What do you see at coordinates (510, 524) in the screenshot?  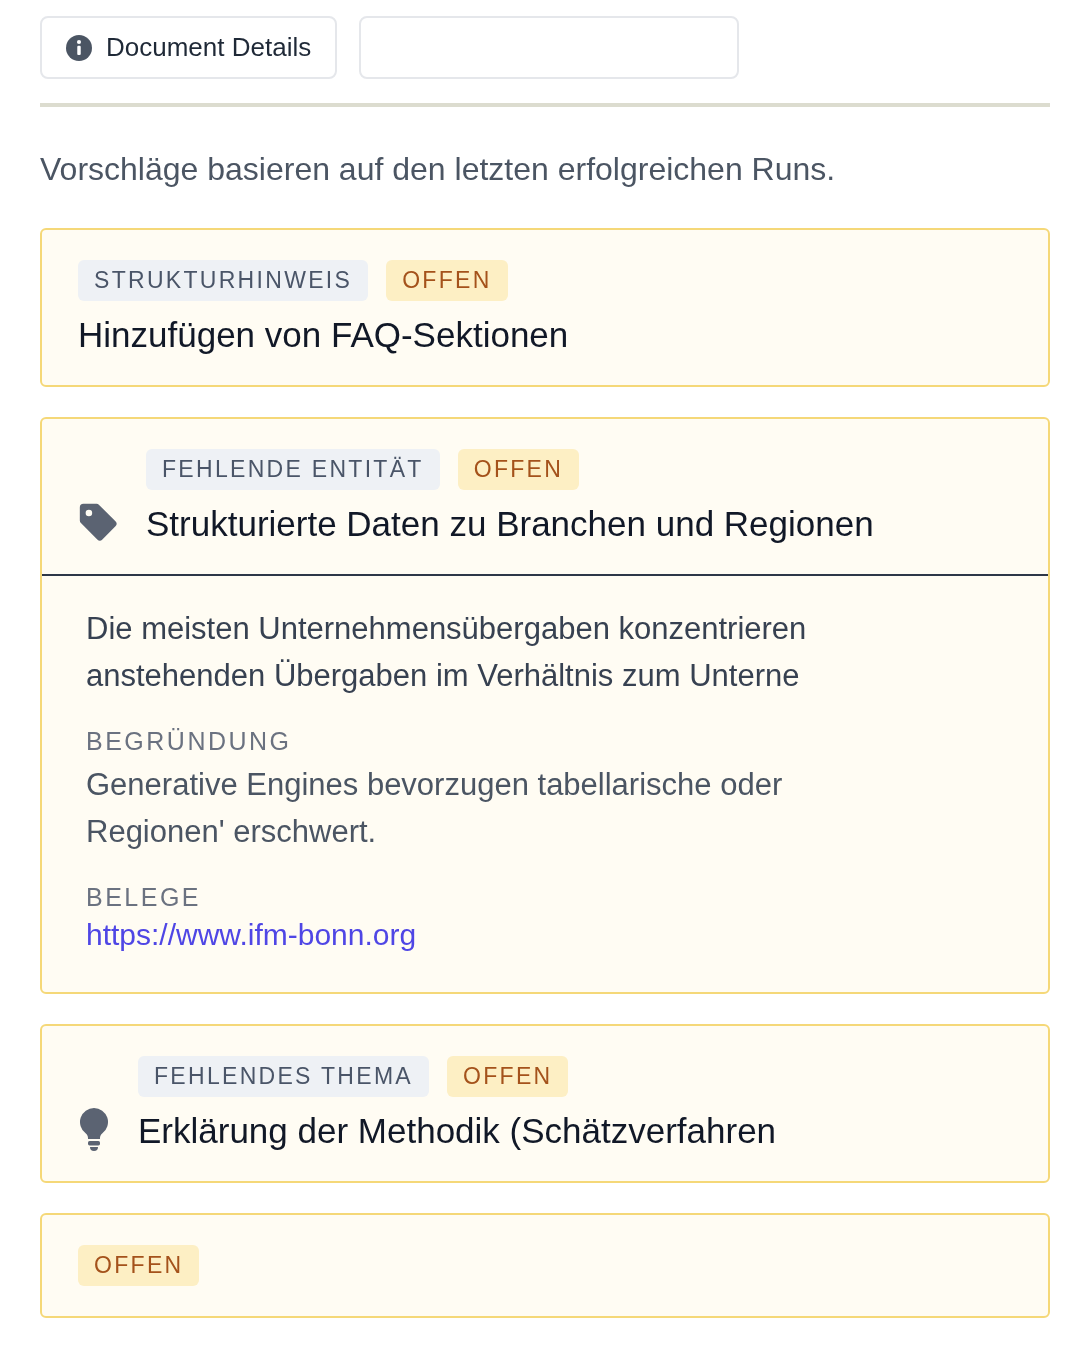 I see `suggestion-title: Strukturierte Daten zu Branchen und Regionen` at bounding box center [510, 524].